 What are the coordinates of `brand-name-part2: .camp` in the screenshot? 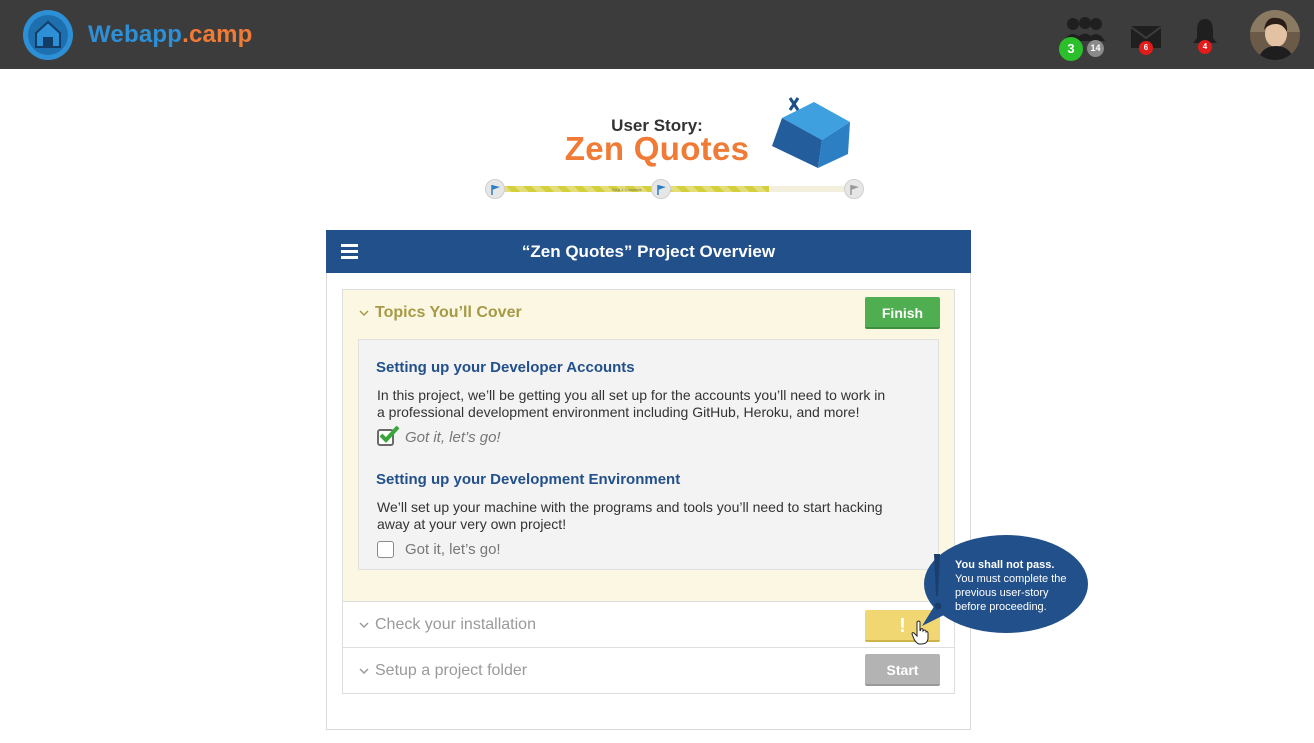 It's located at (217, 34).